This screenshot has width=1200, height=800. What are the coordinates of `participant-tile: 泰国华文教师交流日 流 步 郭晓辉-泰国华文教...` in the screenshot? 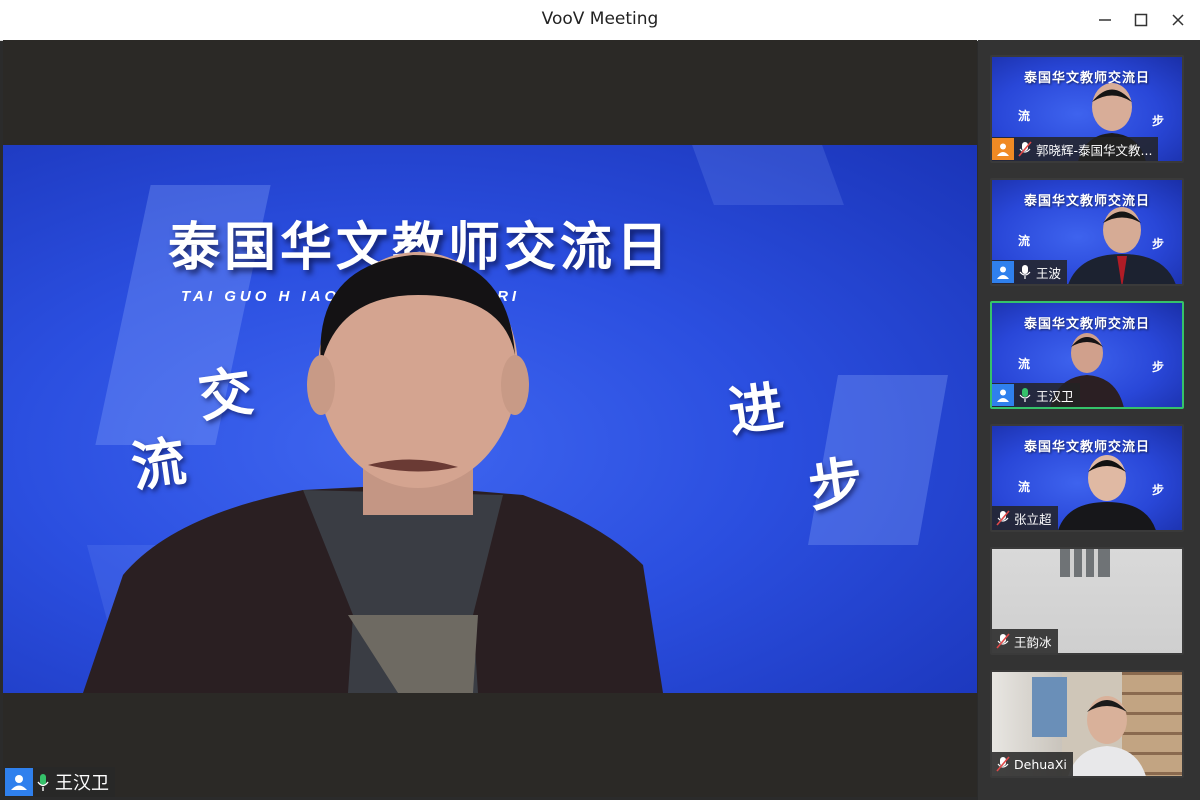 It's located at (1087, 109).